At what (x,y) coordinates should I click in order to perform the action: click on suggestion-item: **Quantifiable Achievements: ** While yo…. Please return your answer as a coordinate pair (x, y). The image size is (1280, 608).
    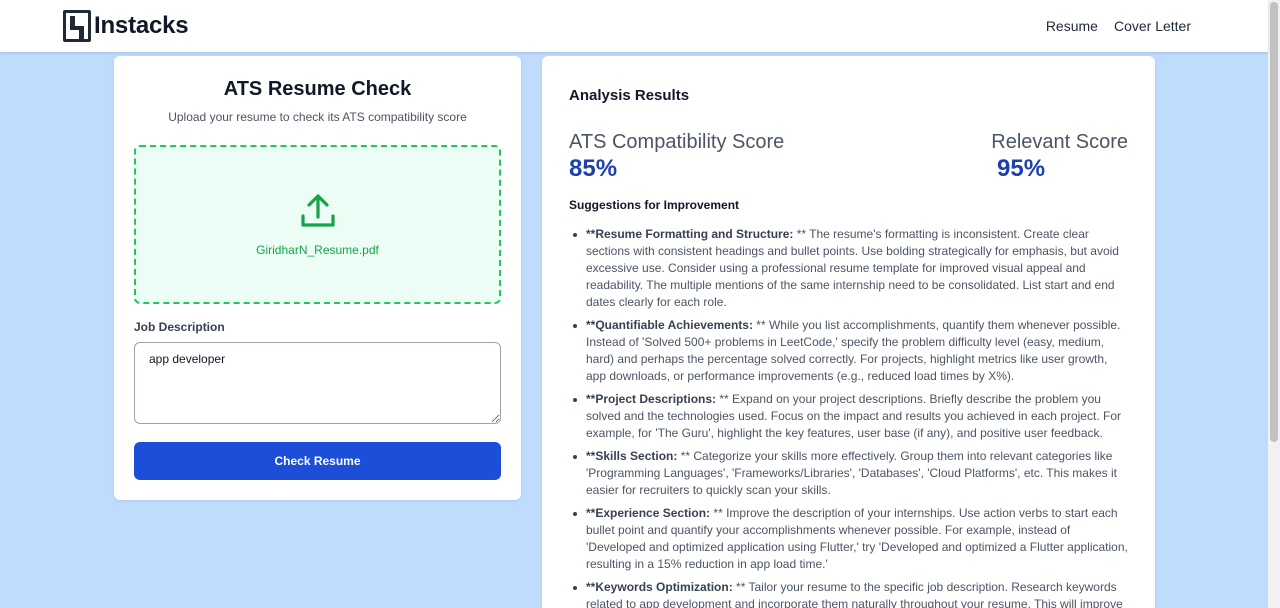
    Looking at the image, I should click on (849, 351).